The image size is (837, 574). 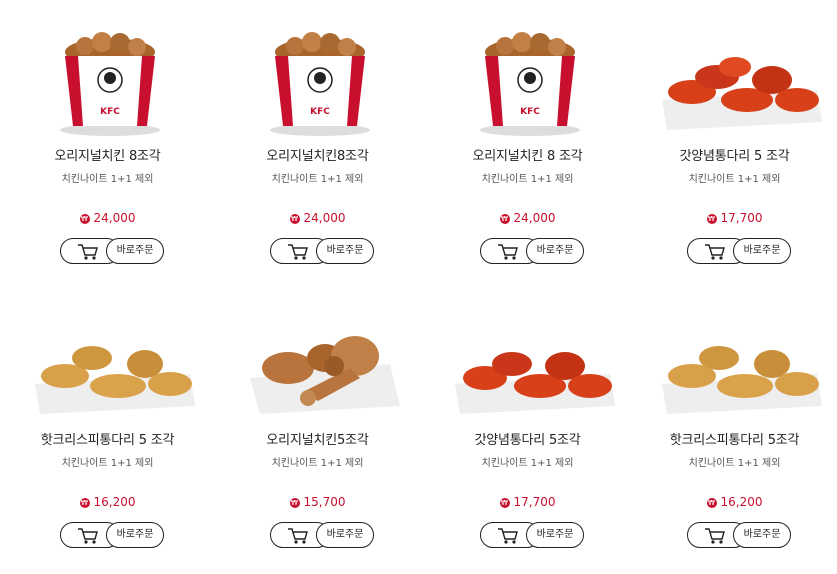 I want to click on product-name: 오리지널치킨8조각, so click(x=317, y=156).